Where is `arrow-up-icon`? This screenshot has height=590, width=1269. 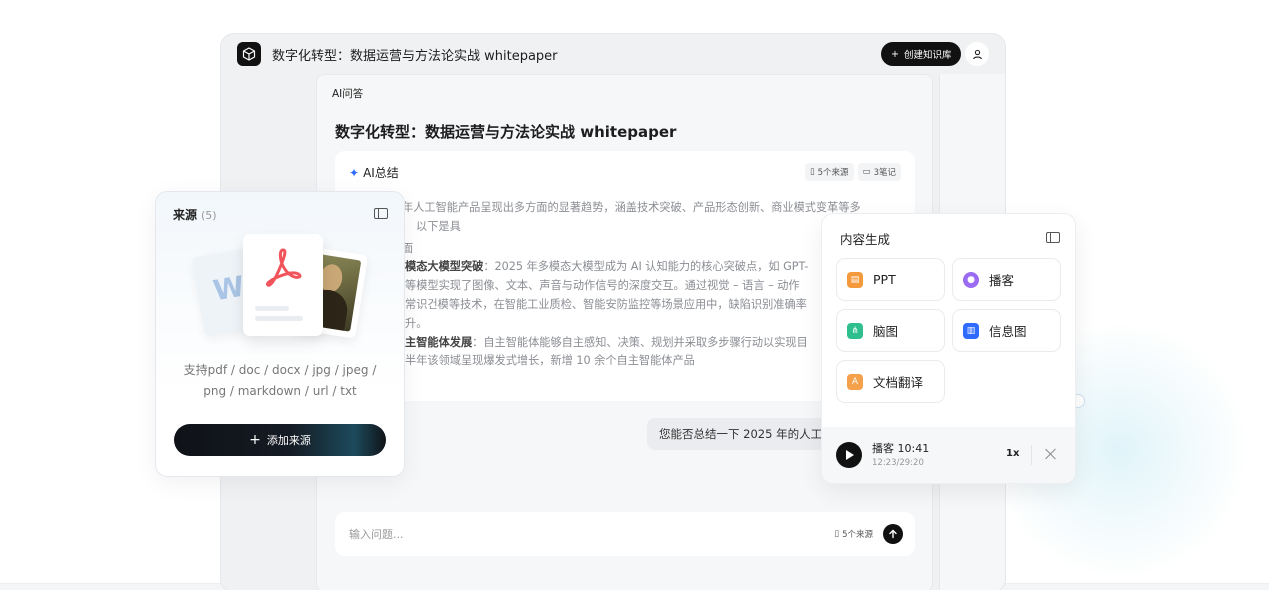
arrow-up-icon is located at coordinates (893, 534).